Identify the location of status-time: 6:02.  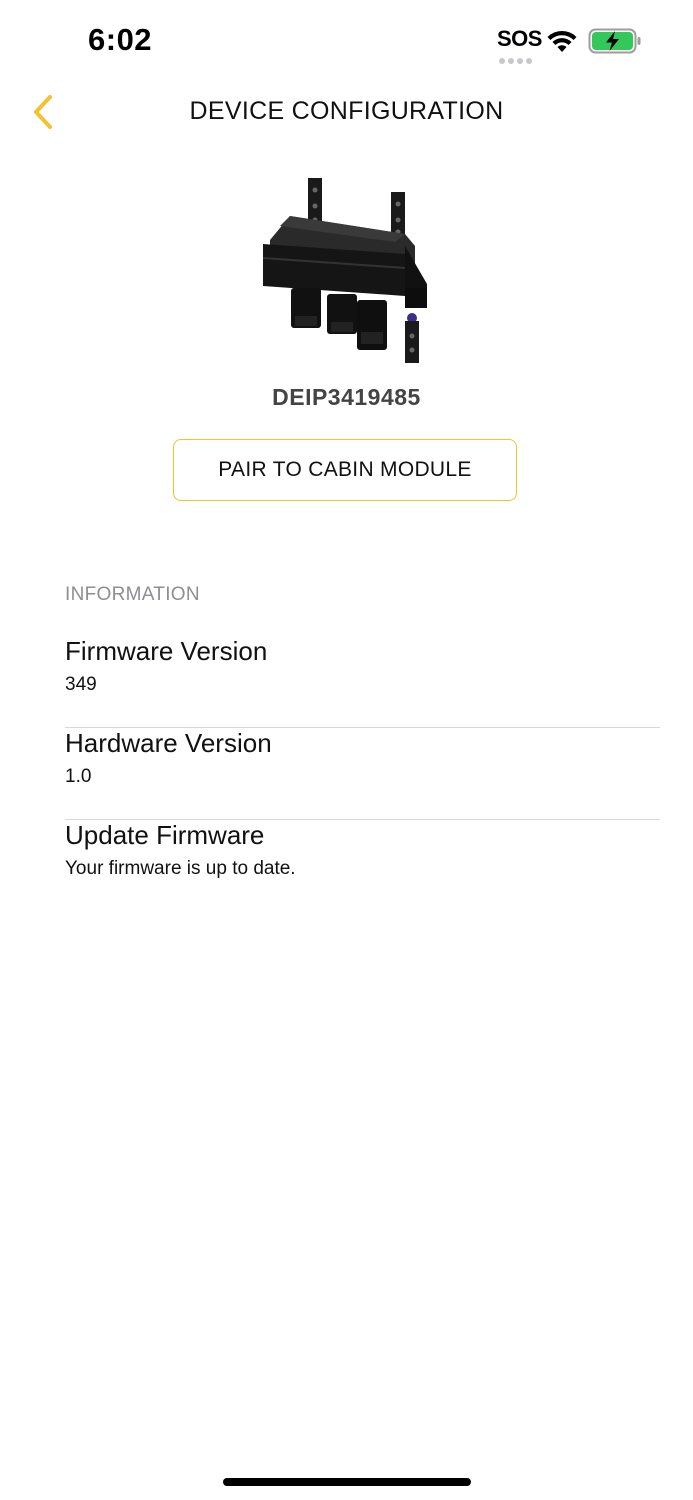
(120, 39).